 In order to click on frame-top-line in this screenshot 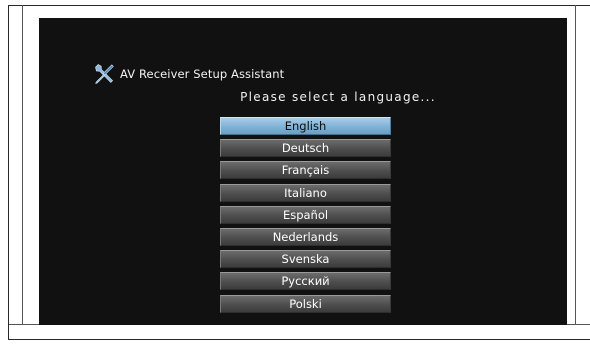, I will do `click(299, 5)`.